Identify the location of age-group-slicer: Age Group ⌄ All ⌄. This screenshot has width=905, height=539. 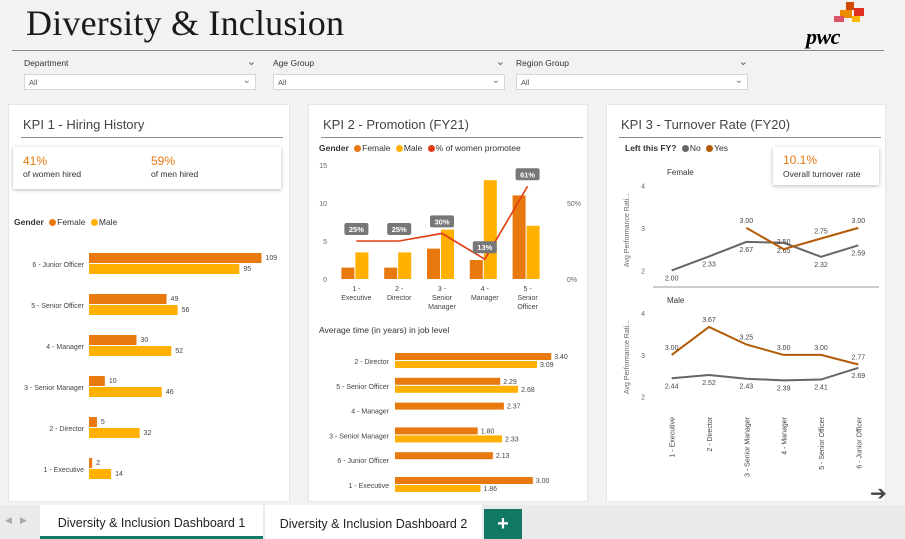
(389, 74).